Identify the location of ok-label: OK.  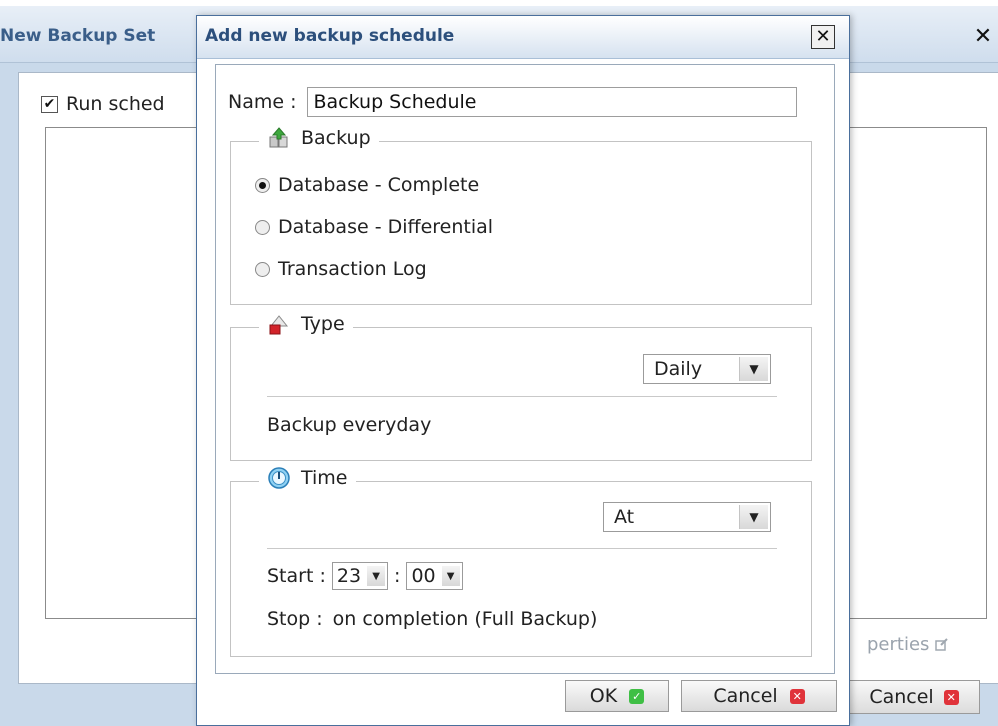
(603, 696).